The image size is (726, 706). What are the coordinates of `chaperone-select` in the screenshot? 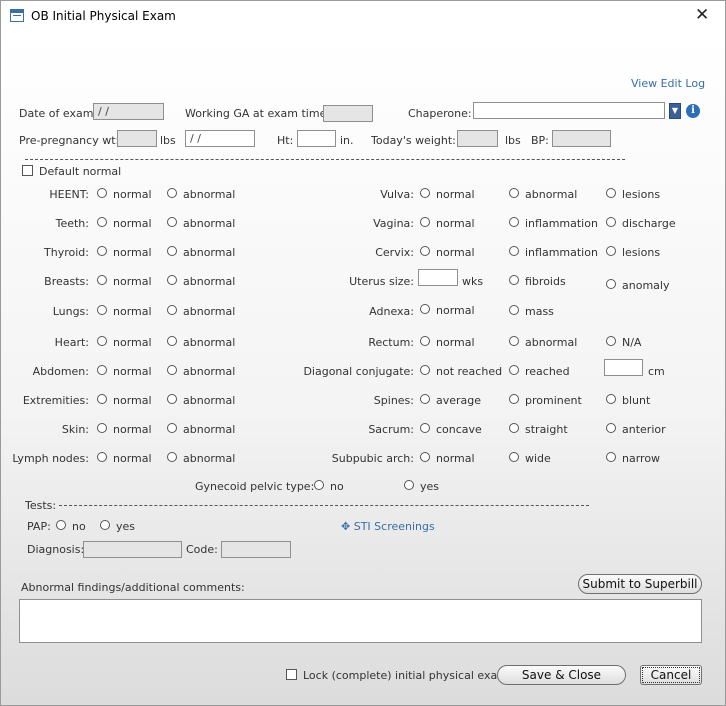 It's located at (569, 110).